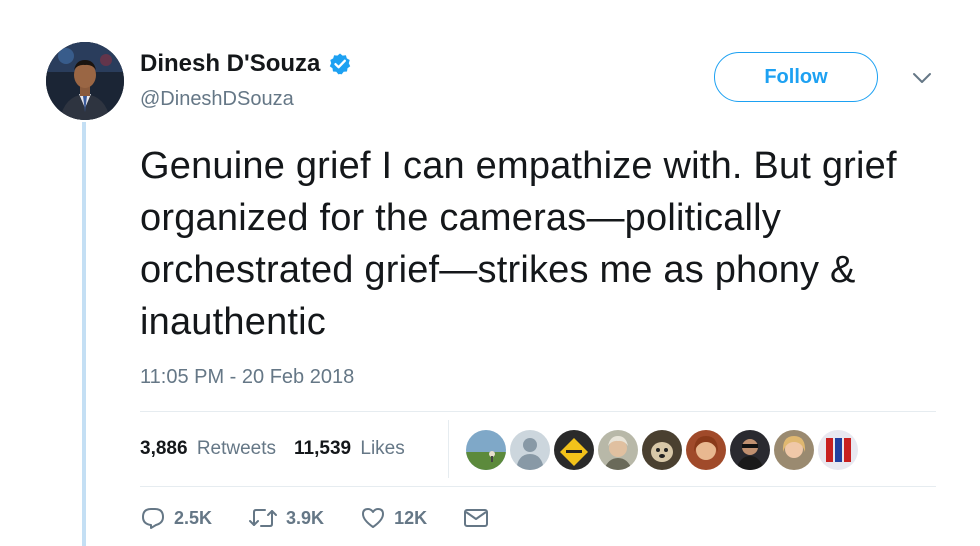  What do you see at coordinates (193, 517) in the screenshot?
I see `reply-count: 2.5K` at bounding box center [193, 517].